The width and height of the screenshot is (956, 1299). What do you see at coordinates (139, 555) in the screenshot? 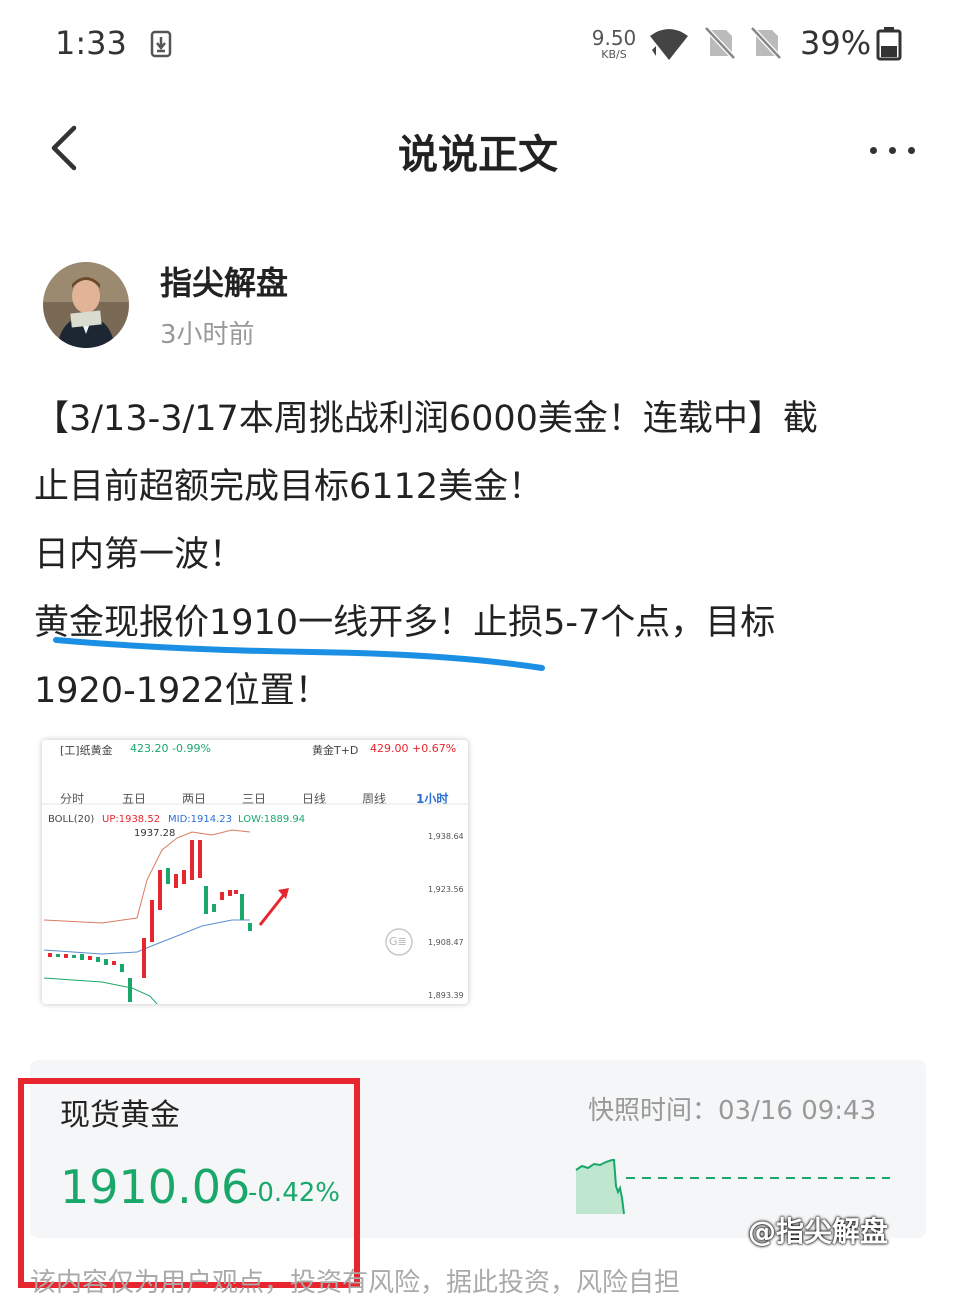
I see `post-text-line: 日内第一波！` at bounding box center [139, 555].